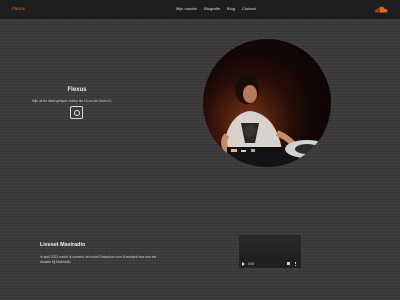 The height and width of the screenshot is (300, 400). I want to click on volume-icon, so click(288, 263).